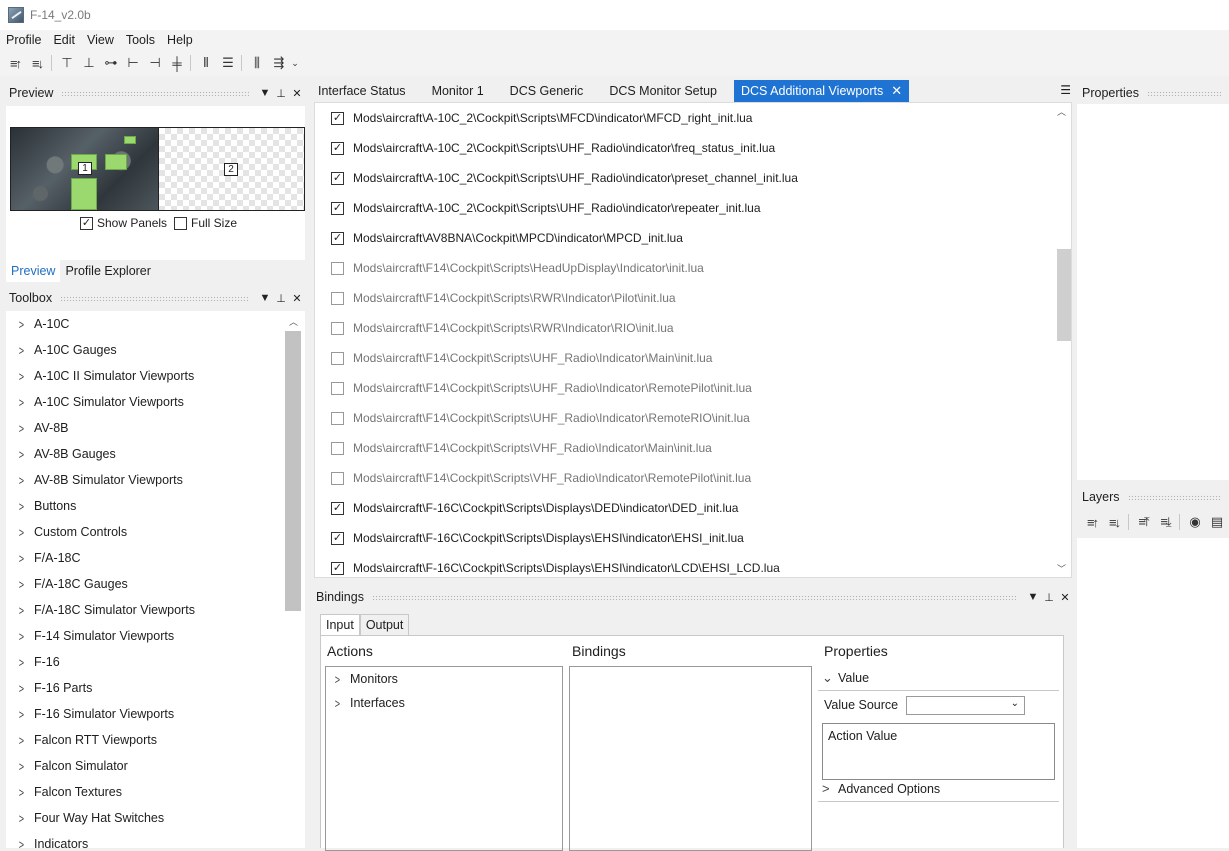 This screenshot has height=851, width=1229. I want to click on tree-item: > A-10C, so click(155, 324).